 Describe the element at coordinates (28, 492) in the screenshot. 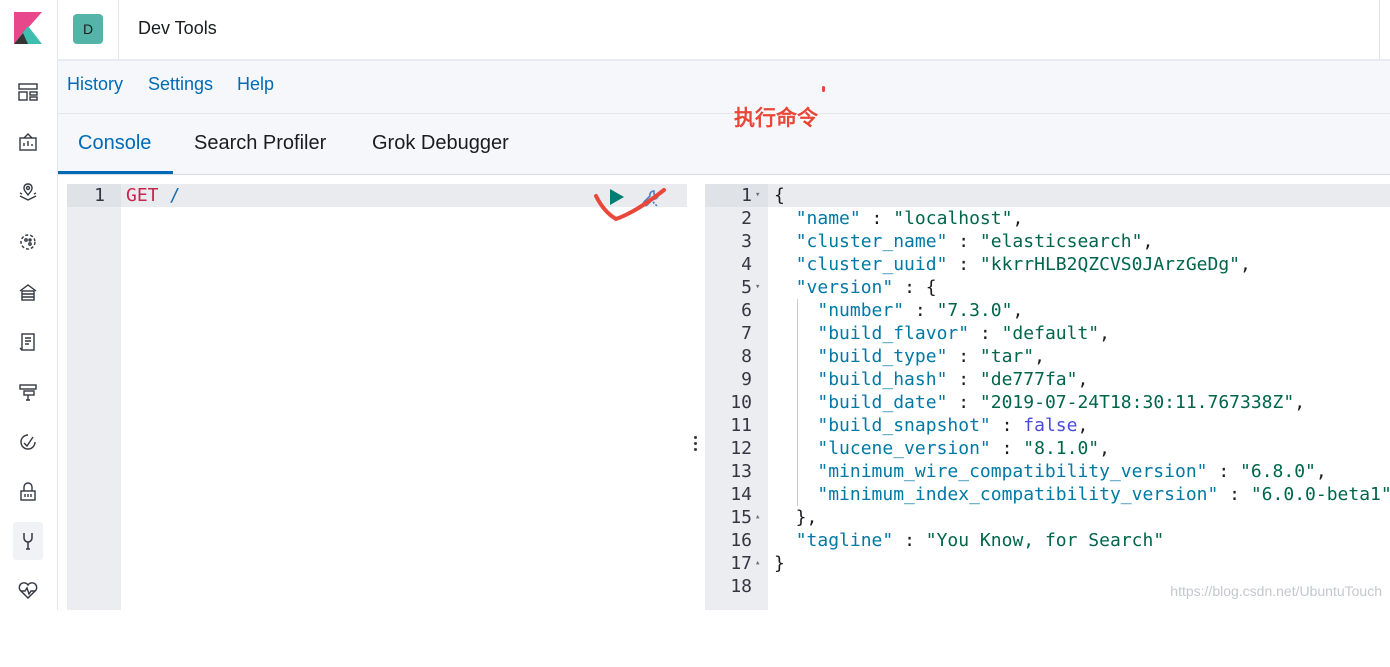

I see `siem-icon` at that location.